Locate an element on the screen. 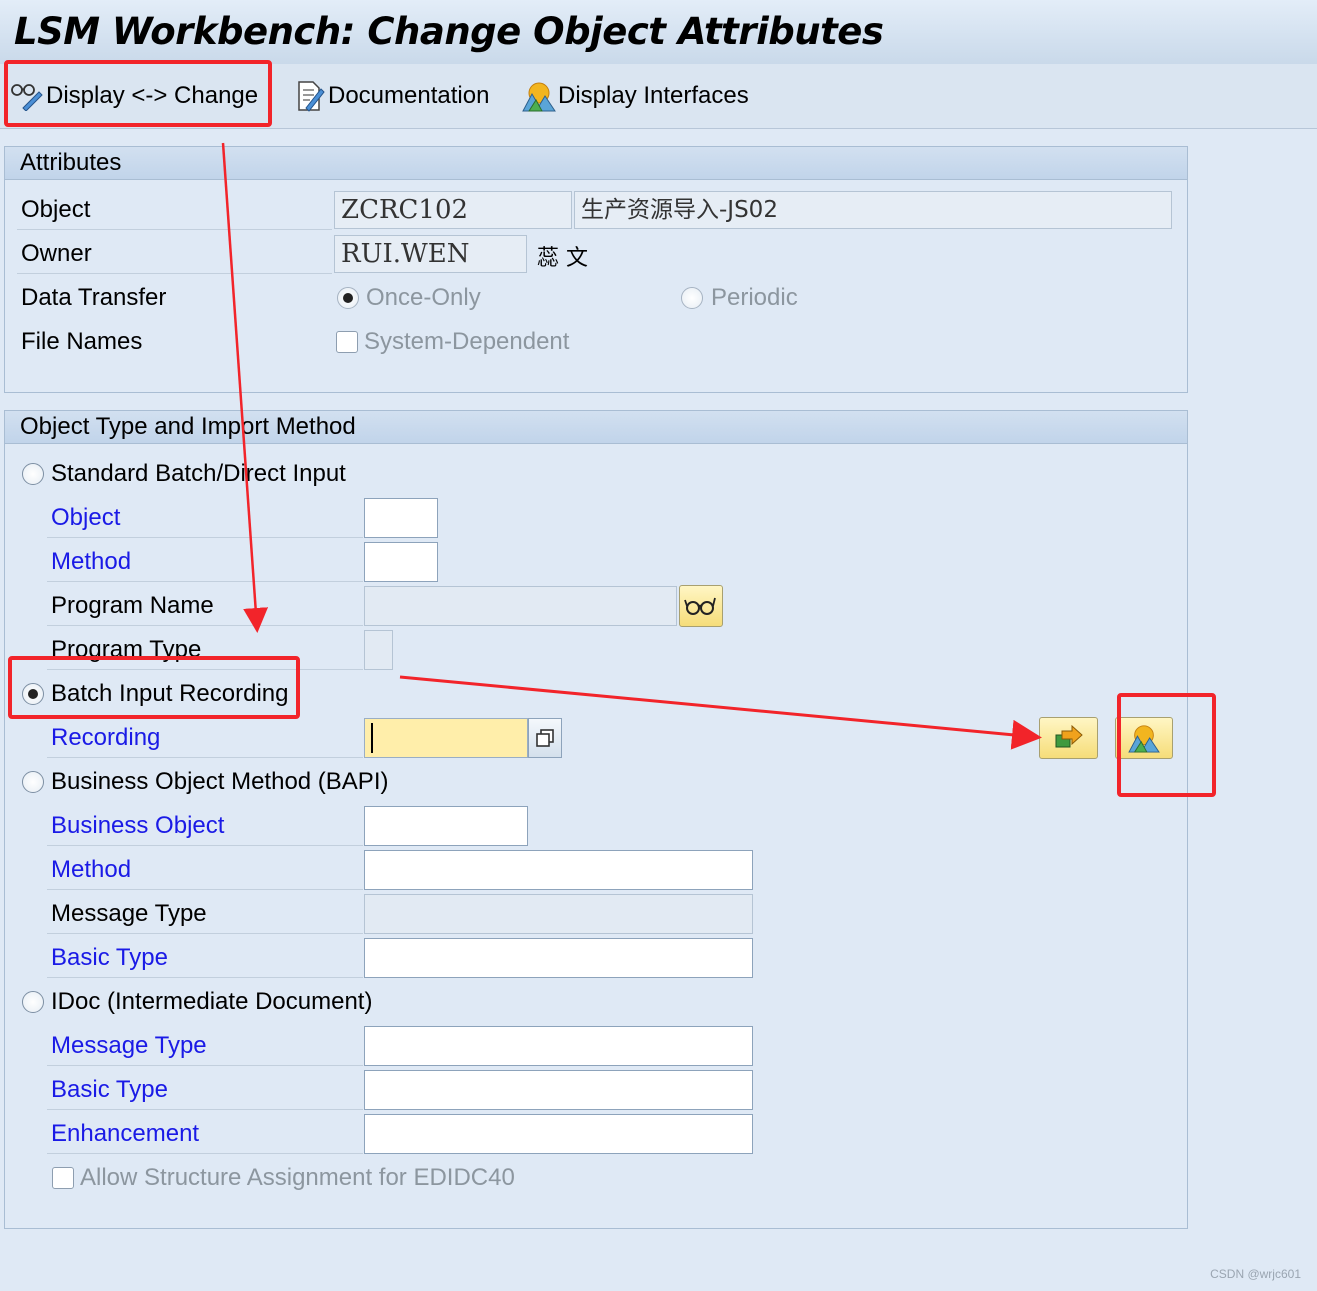 This screenshot has height=1291, width=1317. arrow-to-edit-button is located at coordinates (720, 712).